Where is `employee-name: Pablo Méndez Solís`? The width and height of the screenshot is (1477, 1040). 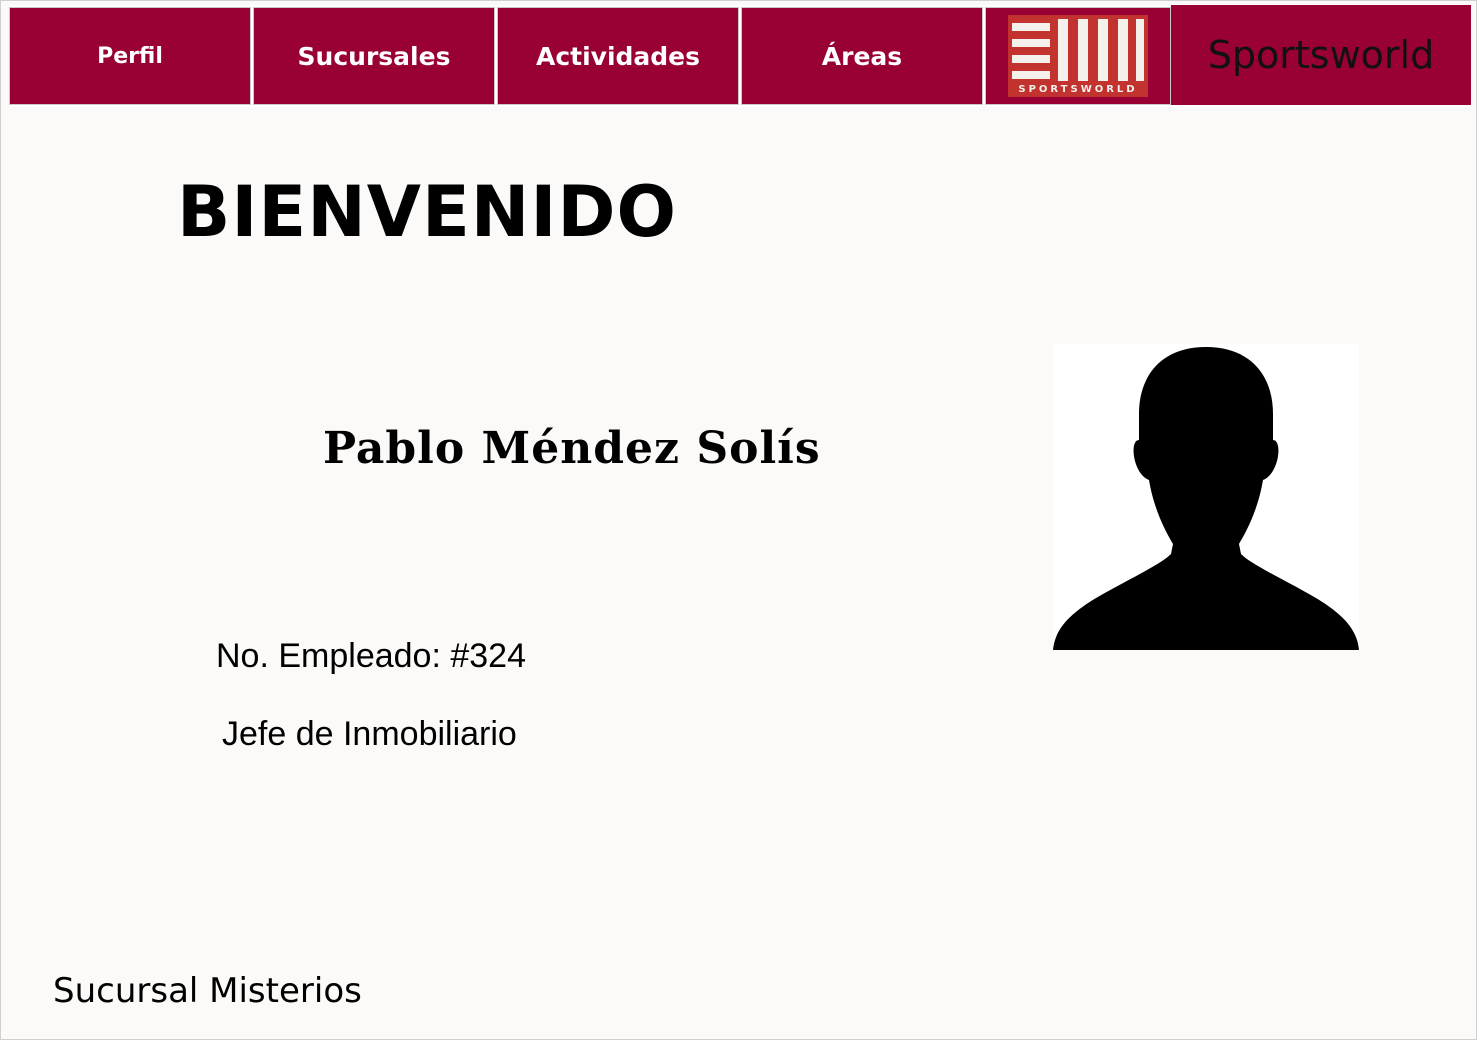 employee-name: Pablo Méndez Solís is located at coordinates (572, 448).